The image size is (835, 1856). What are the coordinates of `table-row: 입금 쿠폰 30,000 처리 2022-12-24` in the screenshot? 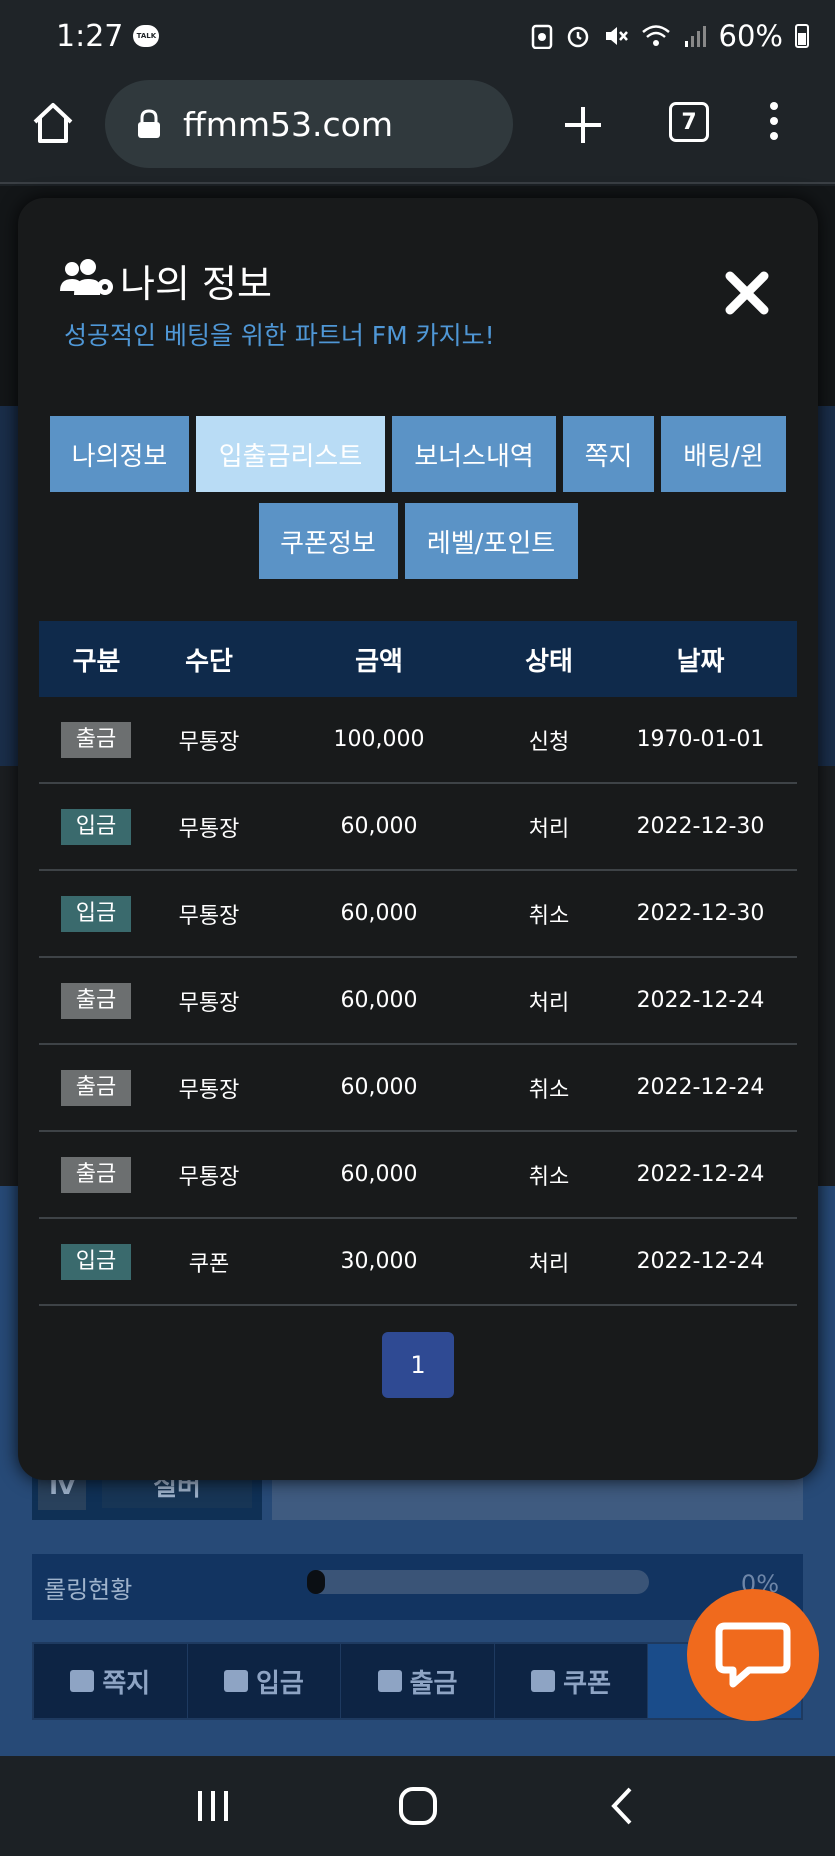 It's located at (418, 1262).